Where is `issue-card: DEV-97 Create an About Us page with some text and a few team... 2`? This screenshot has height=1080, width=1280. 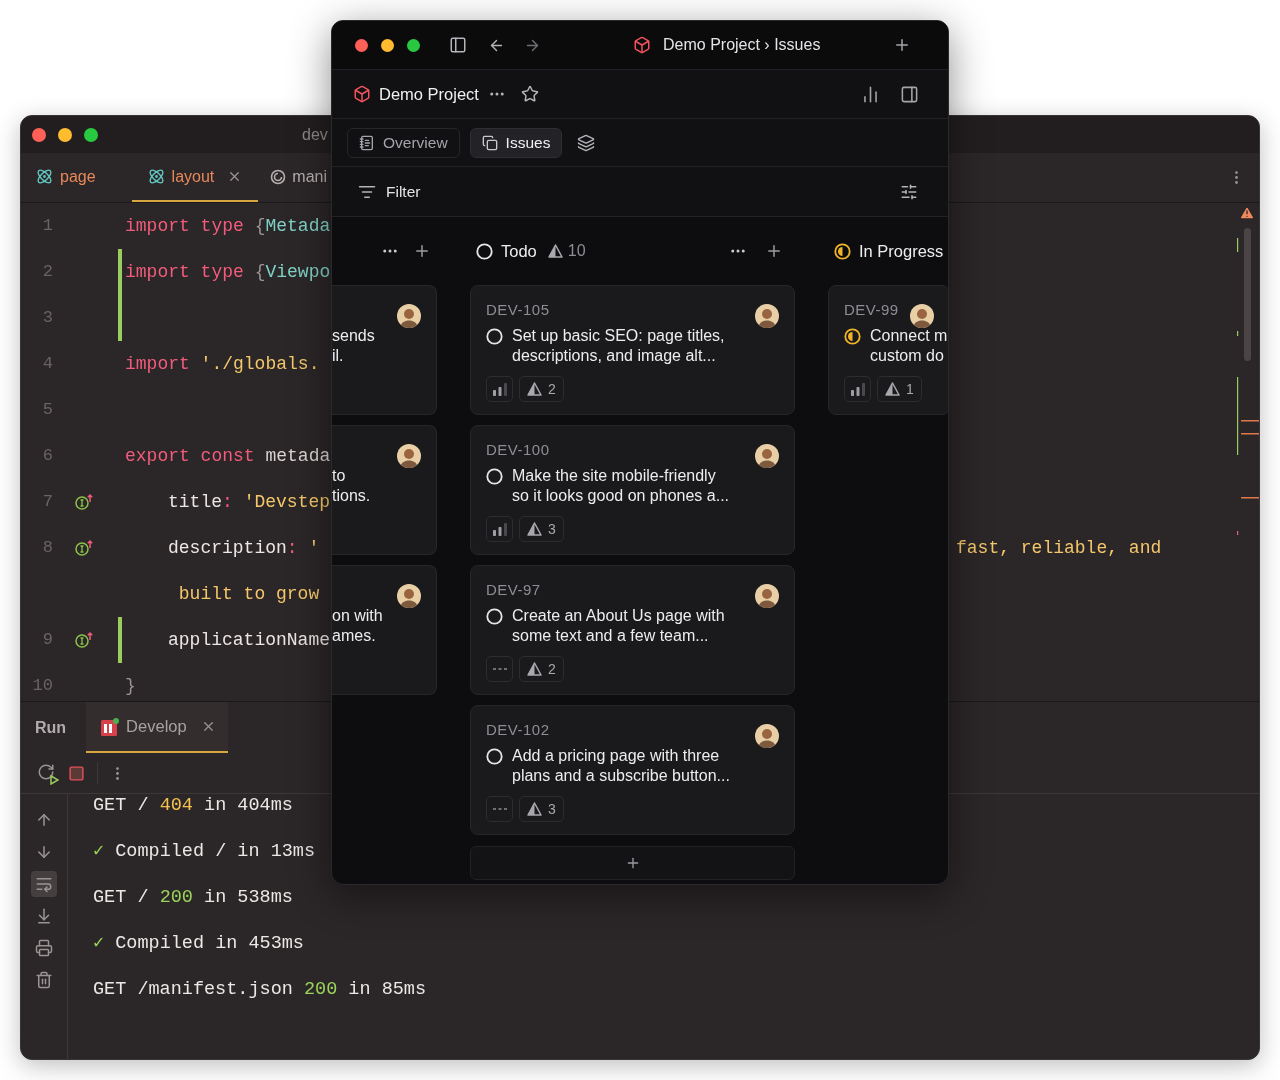
issue-card: DEV-97 Create an About Us page with some text and a few team... 2 is located at coordinates (632, 630).